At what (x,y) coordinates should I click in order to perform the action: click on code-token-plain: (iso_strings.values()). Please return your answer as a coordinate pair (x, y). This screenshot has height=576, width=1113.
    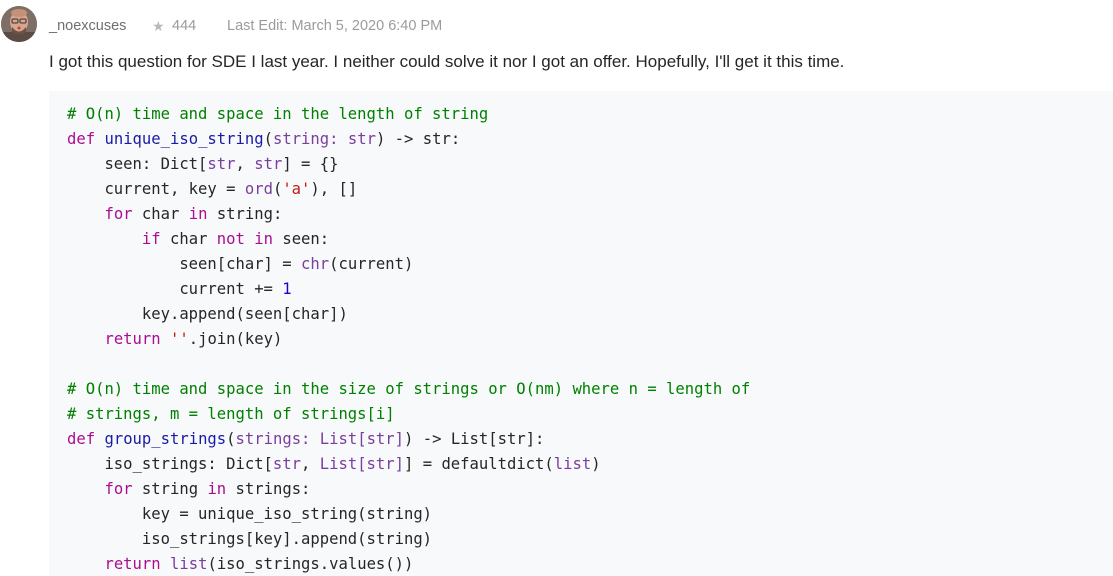
    Looking at the image, I should click on (310, 564).